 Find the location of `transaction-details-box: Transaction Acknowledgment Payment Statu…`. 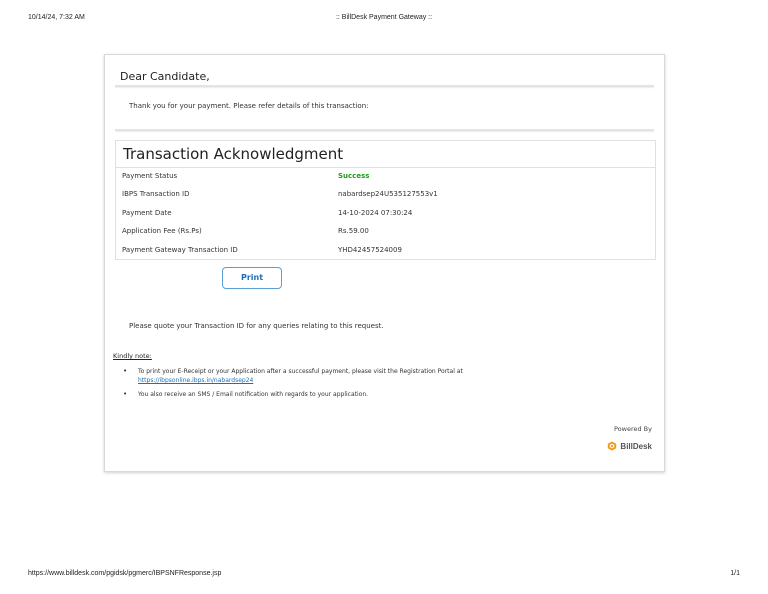

transaction-details-box: Transaction Acknowledgment Payment Statu… is located at coordinates (385, 200).